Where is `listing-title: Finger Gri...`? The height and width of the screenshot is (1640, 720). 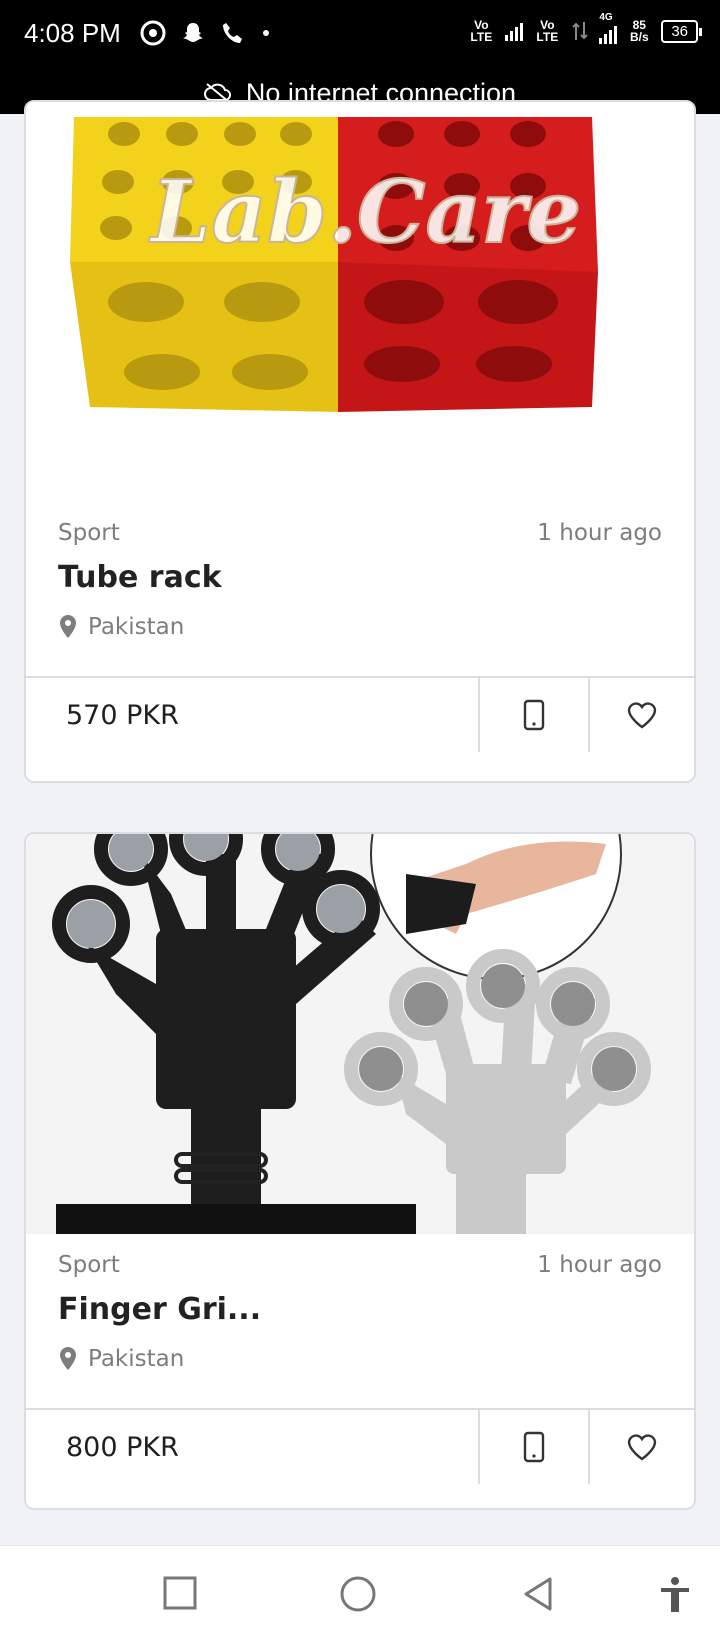 listing-title: Finger Gri... is located at coordinates (159, 1309).